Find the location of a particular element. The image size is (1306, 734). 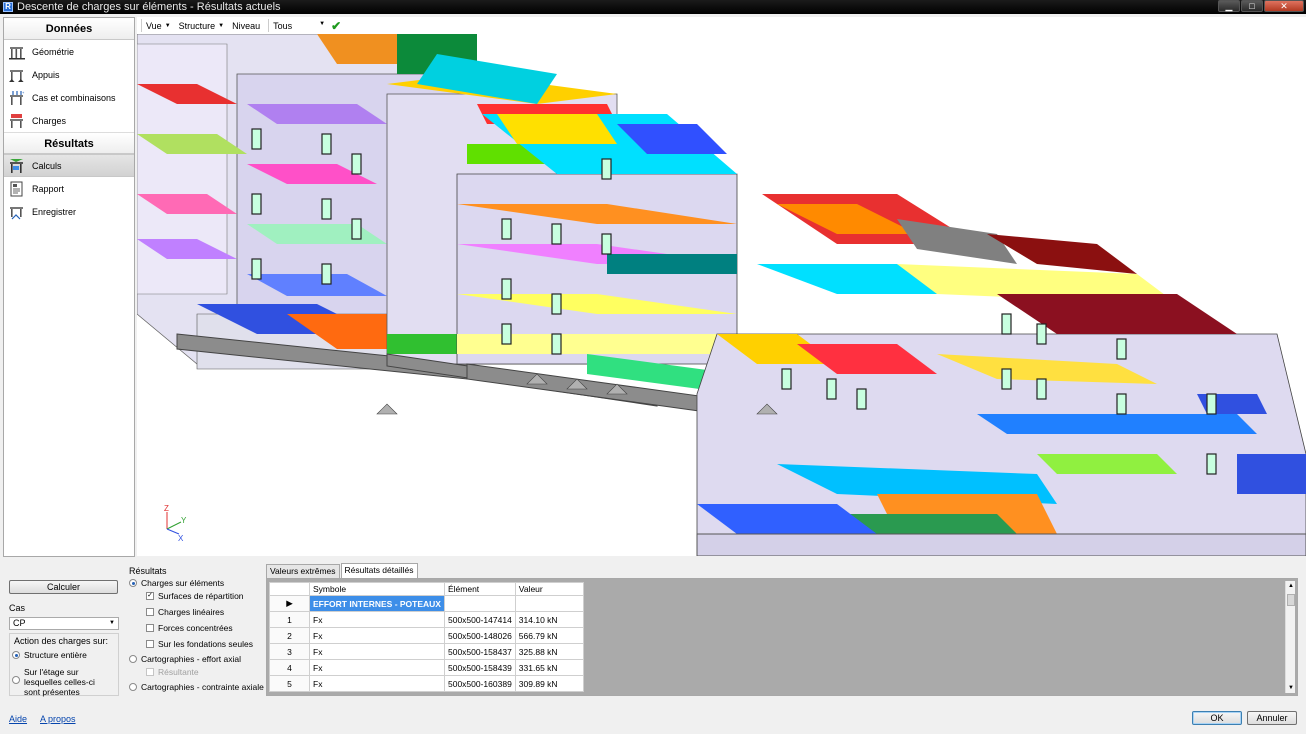

distribution-surfaces-label: Surfaces de répartition is located at coordinates (201, 596).